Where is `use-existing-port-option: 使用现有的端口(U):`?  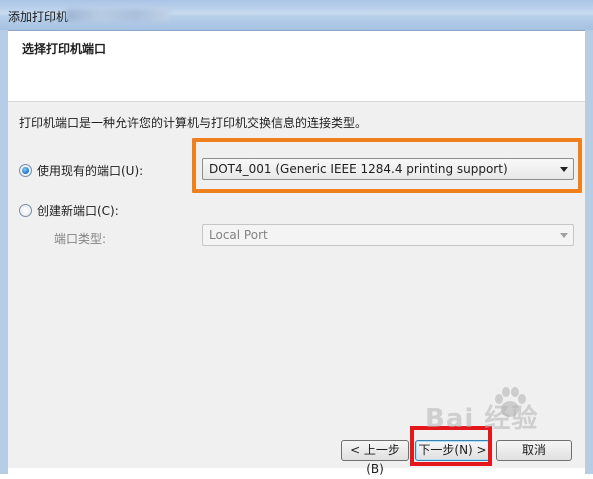
use-existing-port-option: 使用现有的端口(U): is located at coordinates (81, 170).